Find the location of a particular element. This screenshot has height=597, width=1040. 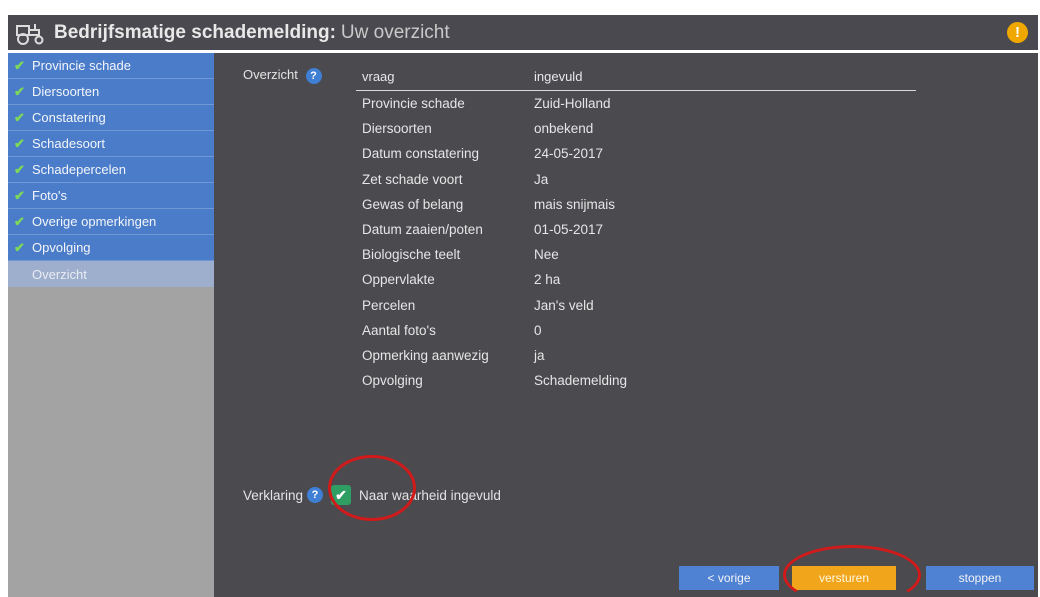

sidebar-item-label: Provincie schade is located at coordinates (81, 65).